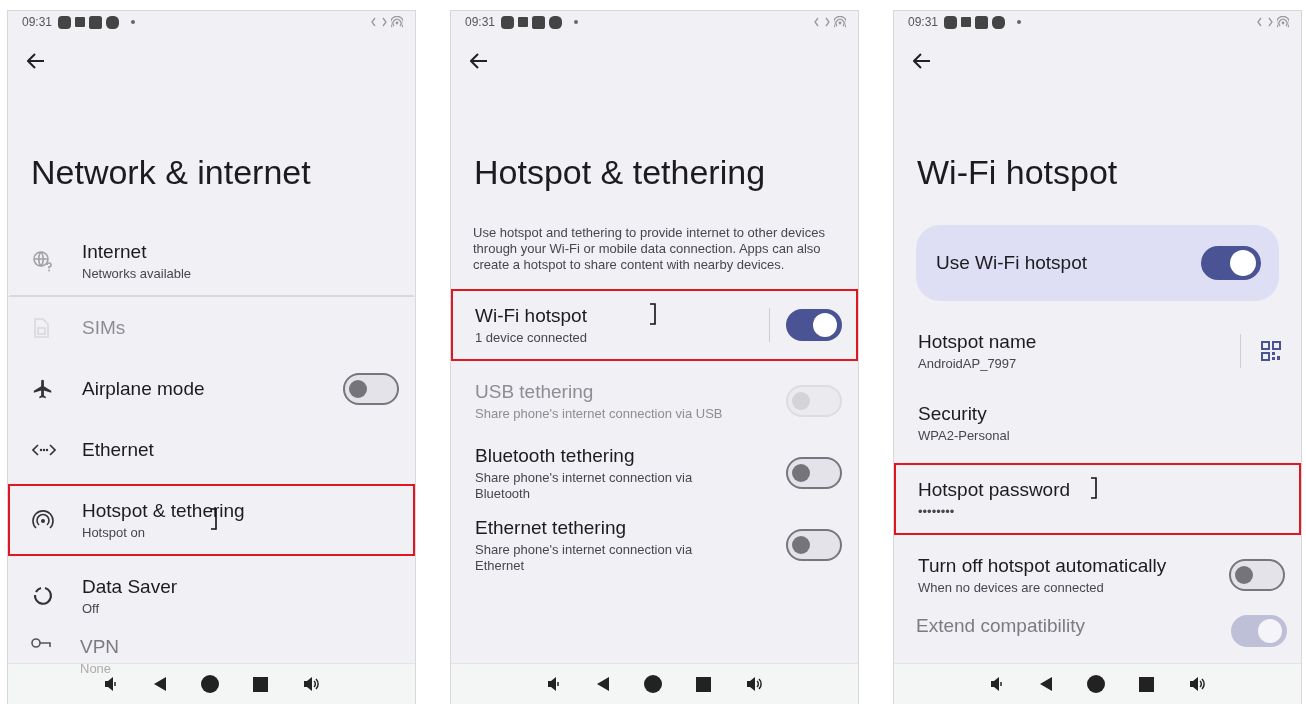 This screenshot has width=1306, height=704. I want to click on setting-row: Hotspot name AndroidAP_7997, so click(1097, 351).